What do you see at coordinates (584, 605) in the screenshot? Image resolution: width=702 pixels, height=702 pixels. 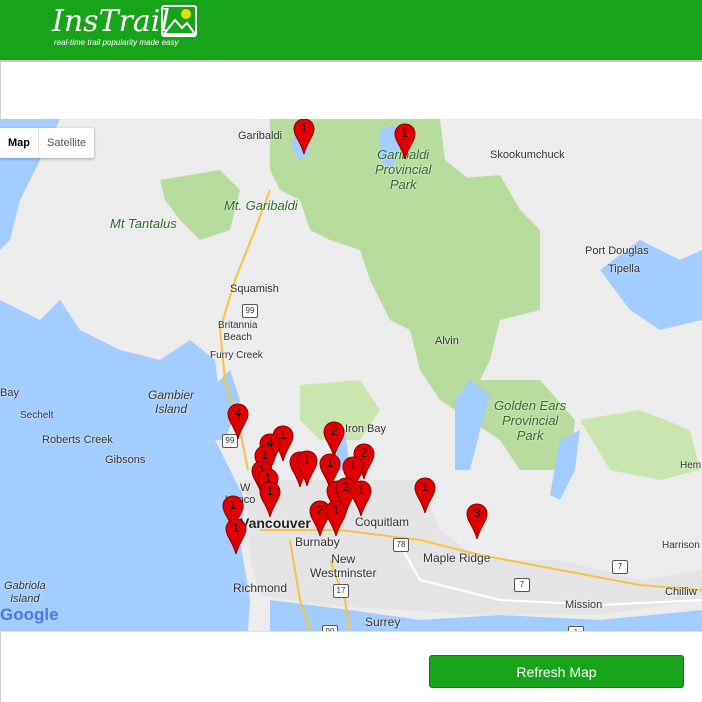 I see `place-label-mission: Mission` at bounding box center [584, 605].